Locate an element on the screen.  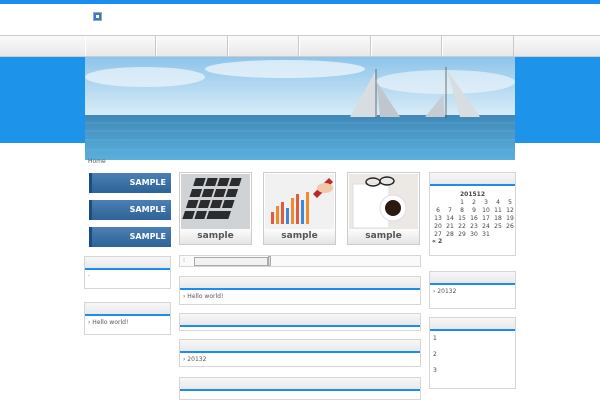
calendar-row: 13 14 15 16 17 18 19 is located at coordinates (474, 218).